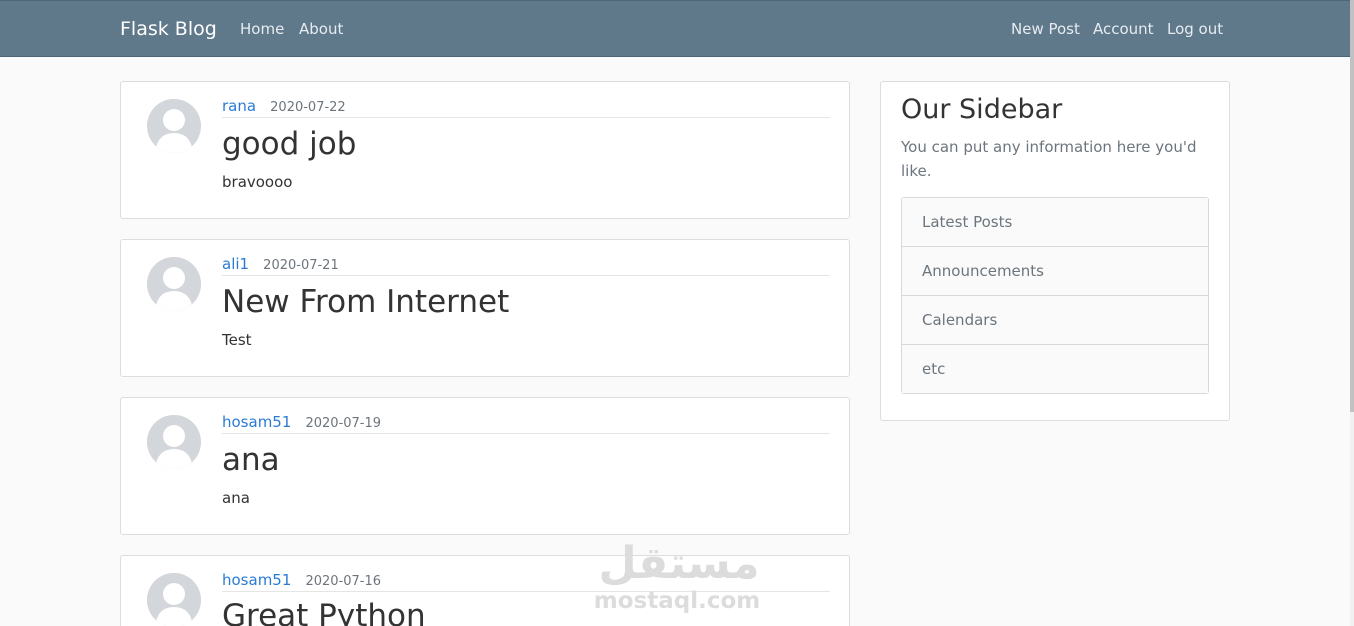 This screenshot has height=626, width=1354. Describe the element at coordinates (526, 107) in the screenshot. I see `post-meta: rana 2020-07-22` at that location.